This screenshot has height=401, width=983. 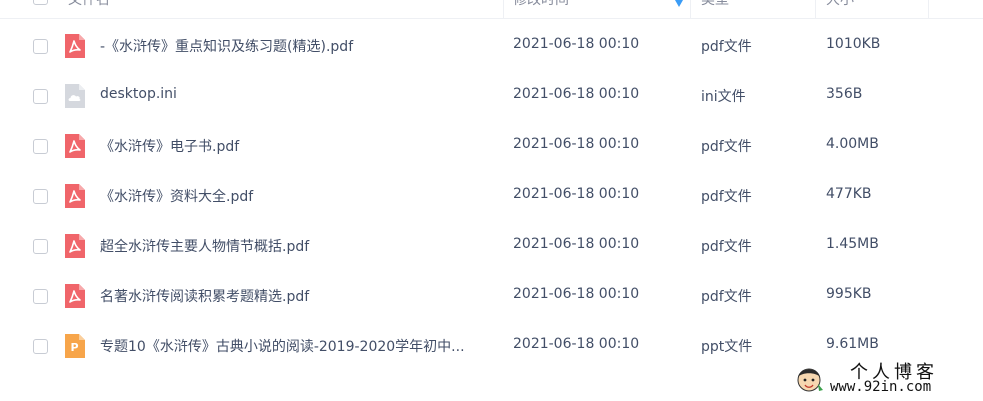 I want to click on file-type: ppt文件, so click(x=727, y=347).